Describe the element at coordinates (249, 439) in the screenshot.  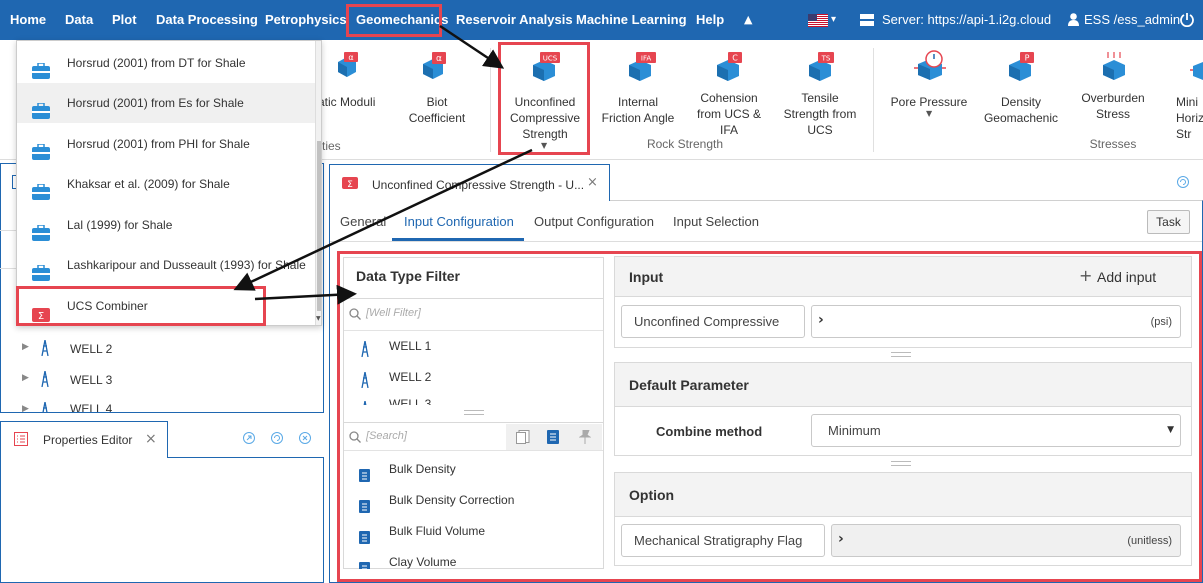
I see `popout-icon` at that location.